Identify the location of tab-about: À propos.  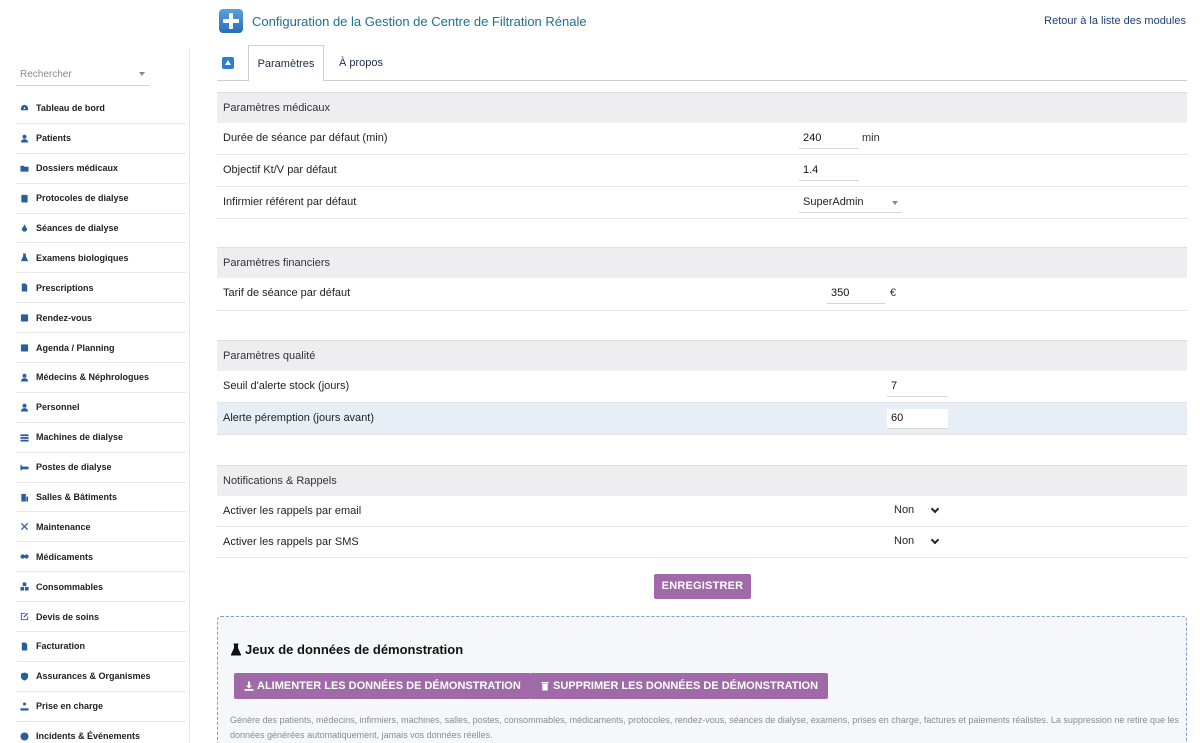
(361, 63).